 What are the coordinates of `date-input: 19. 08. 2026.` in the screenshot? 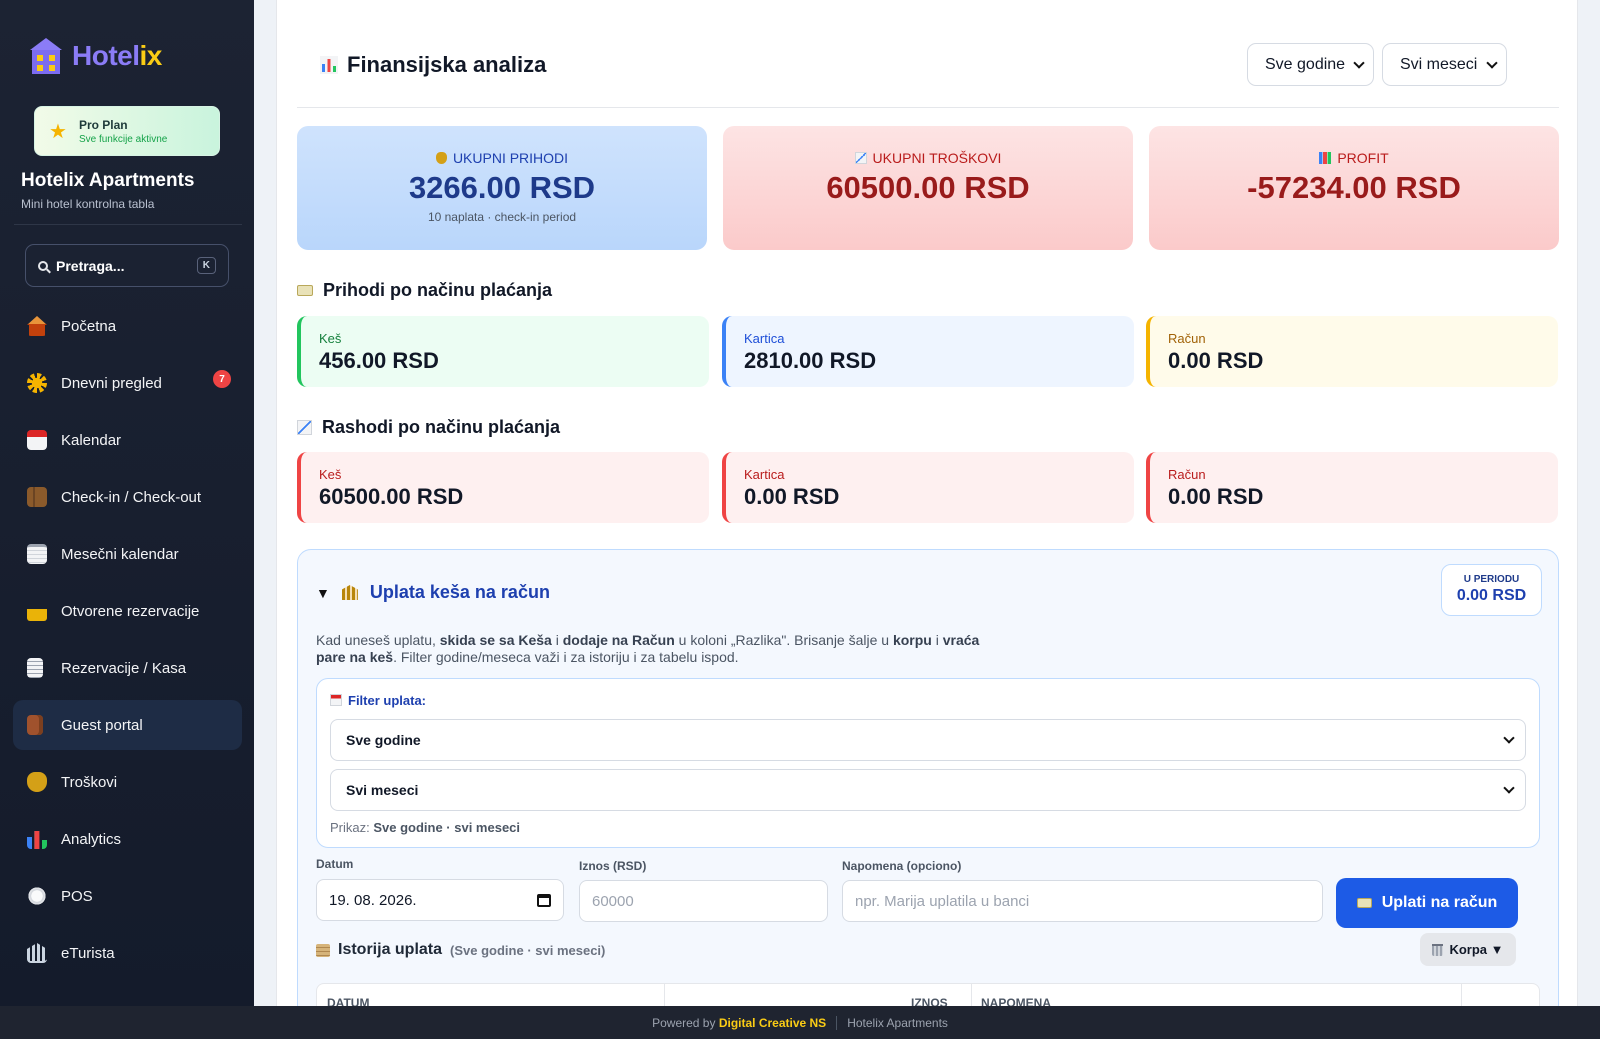 It's located at (440, 900).